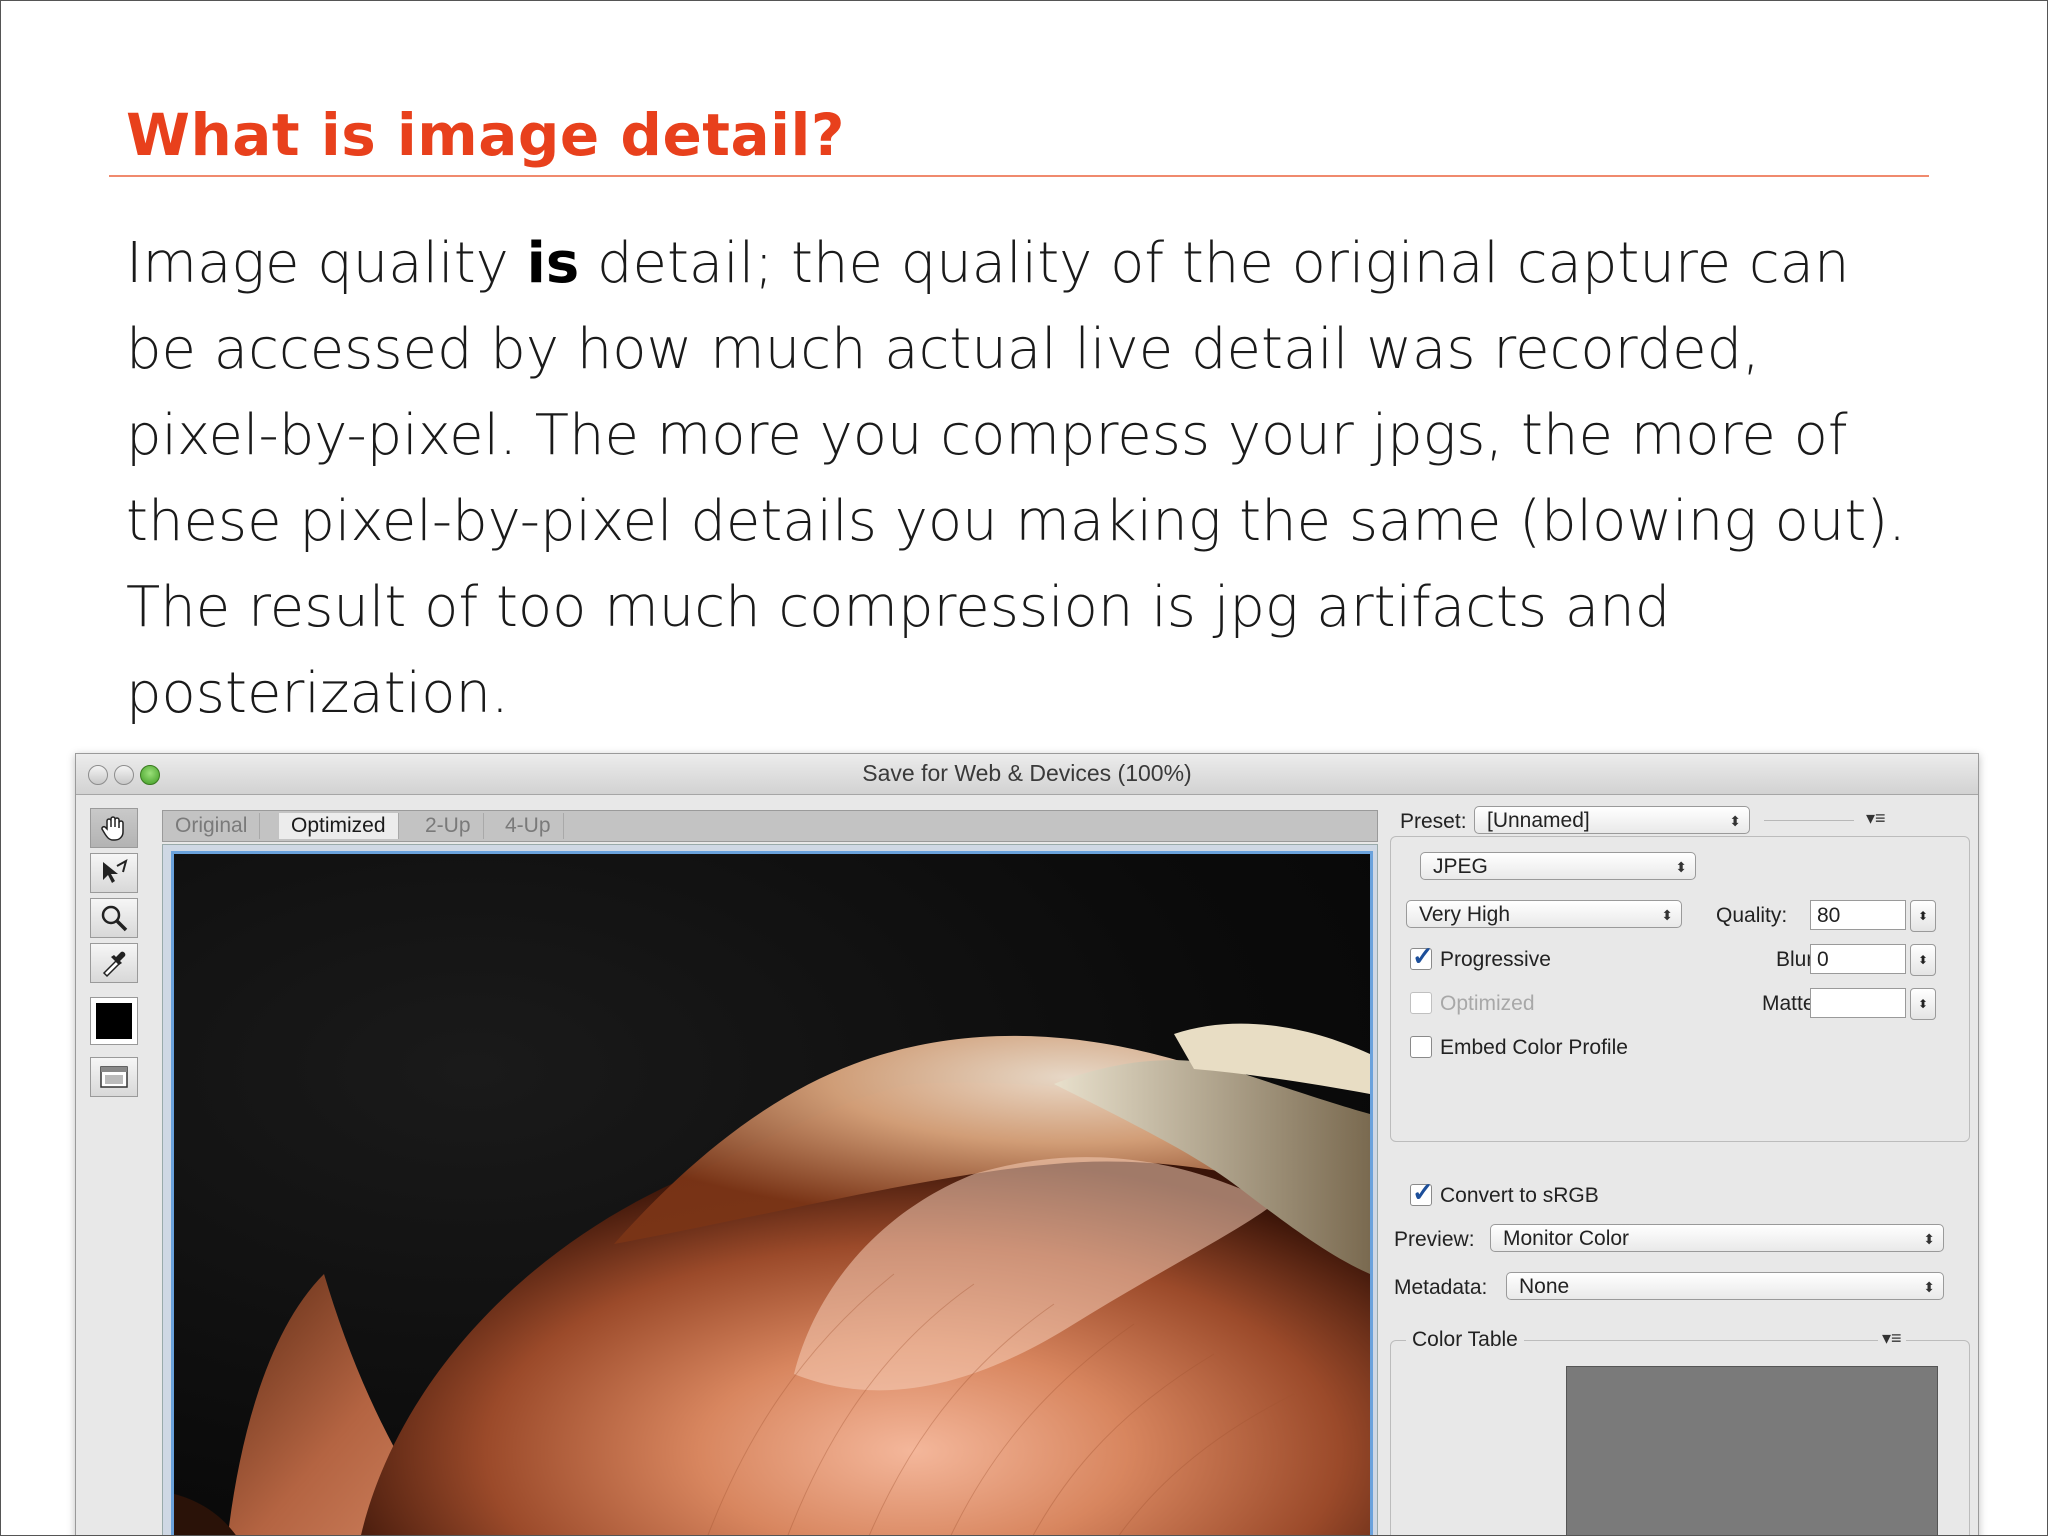 The image size is (2048, 1536). What do you see at coordinates (1858, 1003) in the screenshot?
I see `matte-input` at bounding box center [1858, 1003].